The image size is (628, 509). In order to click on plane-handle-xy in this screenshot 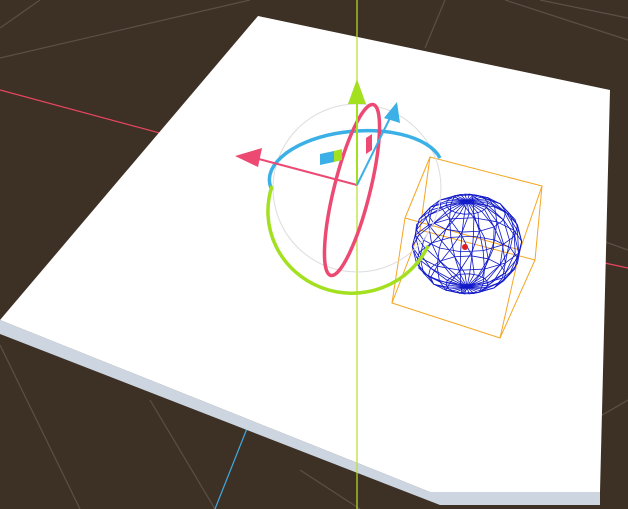, I will do `click(338, 155)`.